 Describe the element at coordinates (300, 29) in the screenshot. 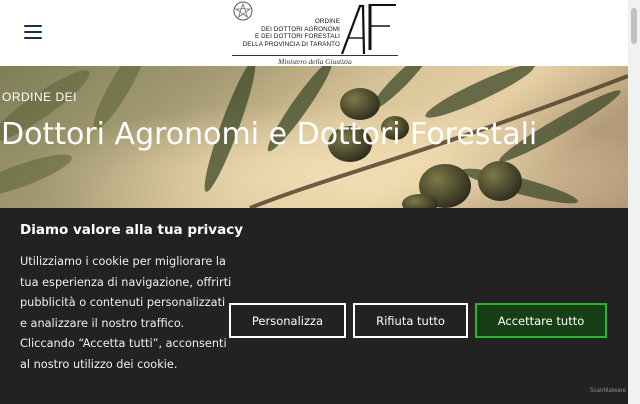

I see `logo-line-2: DEI DOTTORI AGRONOMI` at that location.